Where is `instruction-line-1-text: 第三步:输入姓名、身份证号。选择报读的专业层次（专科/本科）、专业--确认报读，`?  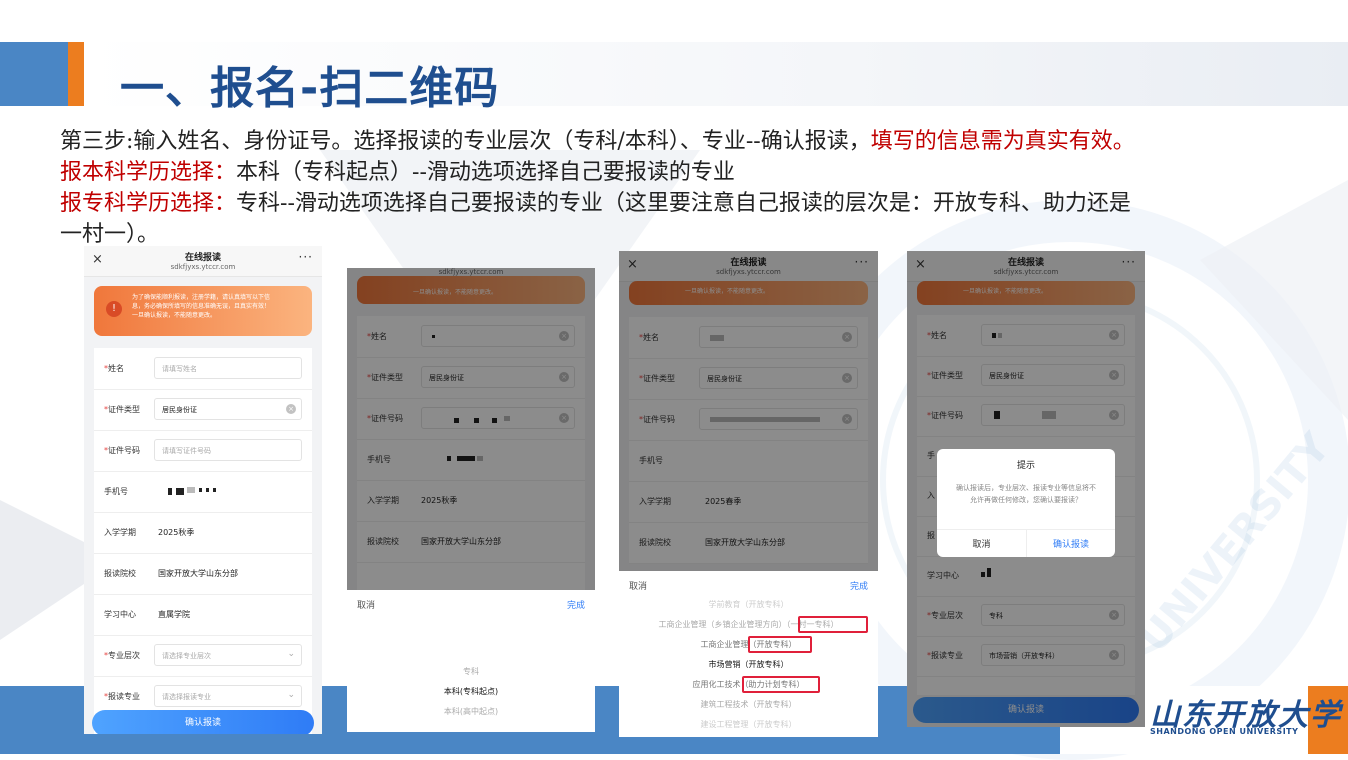 instruction-line-1-text: 第三步:输入姓名、身份证号。选择报读的专业层次（专科/本科）、专业--确认报读， is located at coordinates (465, 141).